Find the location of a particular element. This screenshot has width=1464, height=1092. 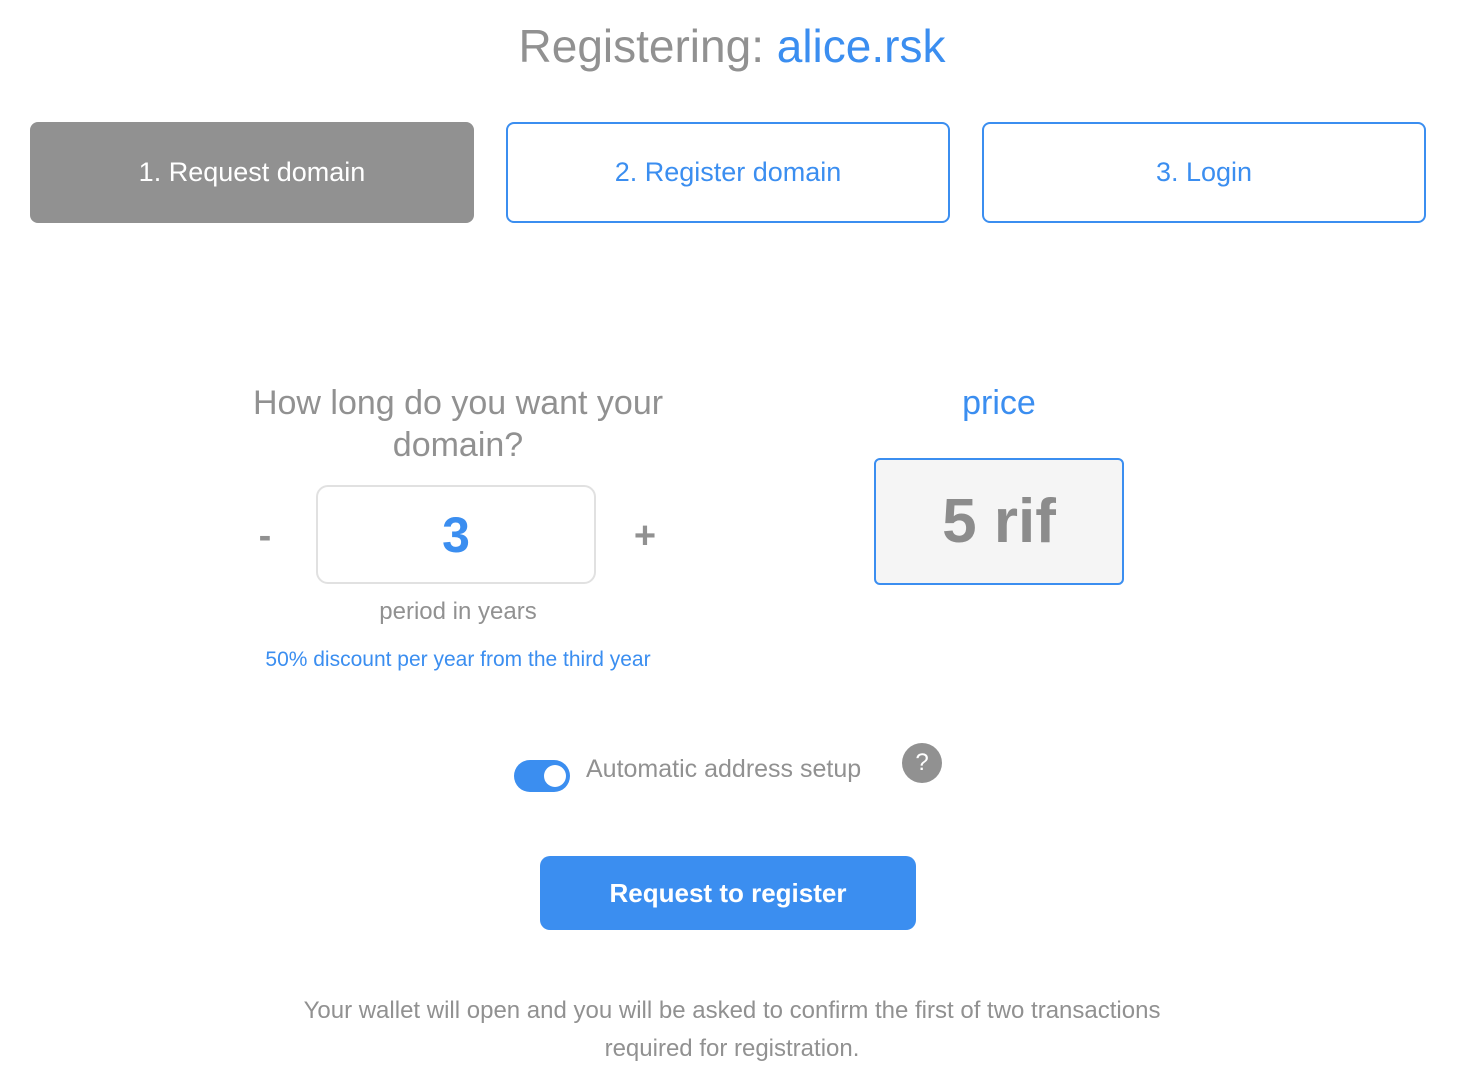

step-label: 3. Login is located at coordinates (1204, 172).